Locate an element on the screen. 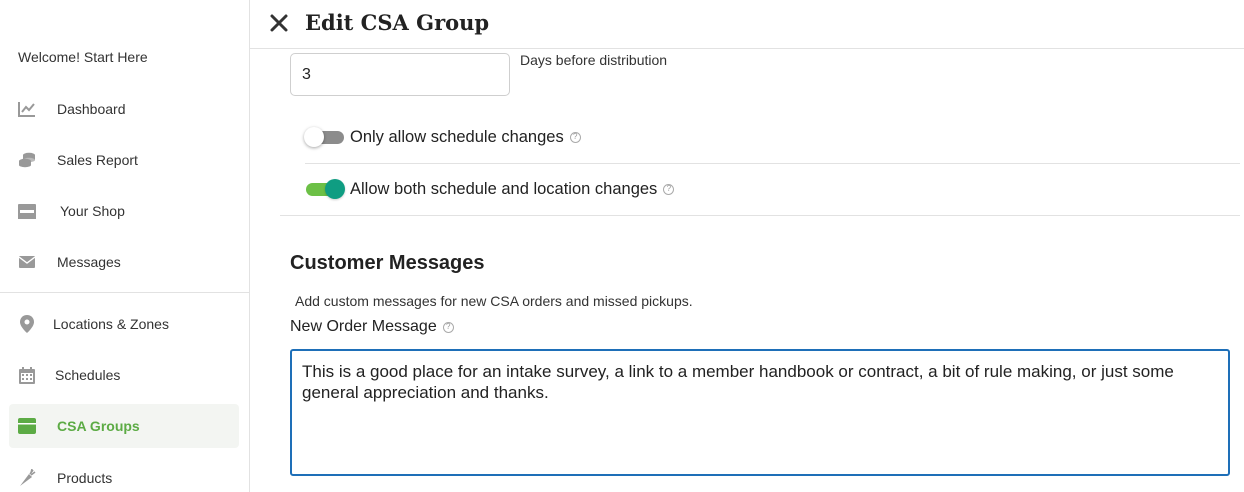 Image resolution: width=1244 pixels, height=492 pixels. coins-icon is located at coordinates (27, 160).